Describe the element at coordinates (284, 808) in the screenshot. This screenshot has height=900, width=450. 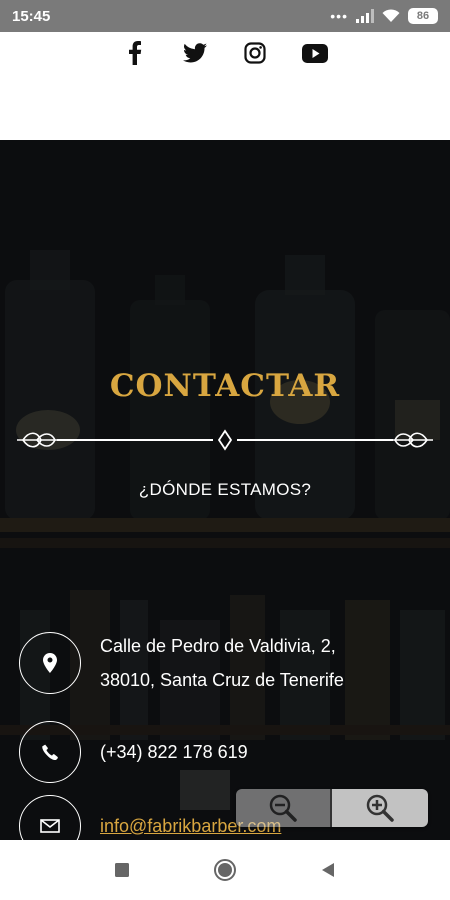
I see `zoom-out-icon` at that location.